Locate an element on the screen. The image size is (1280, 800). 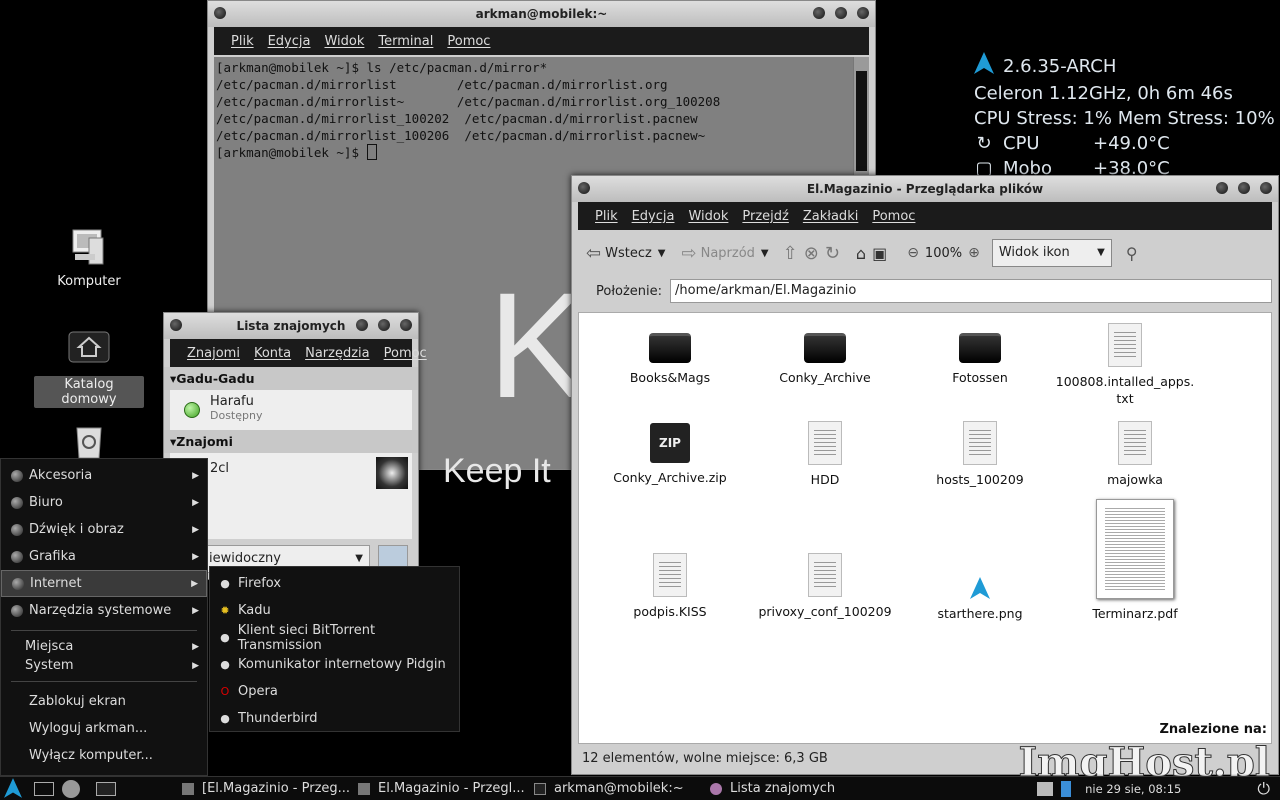
menu-thunderbird: ● Thunderbird is located at coordinates (334, 718).